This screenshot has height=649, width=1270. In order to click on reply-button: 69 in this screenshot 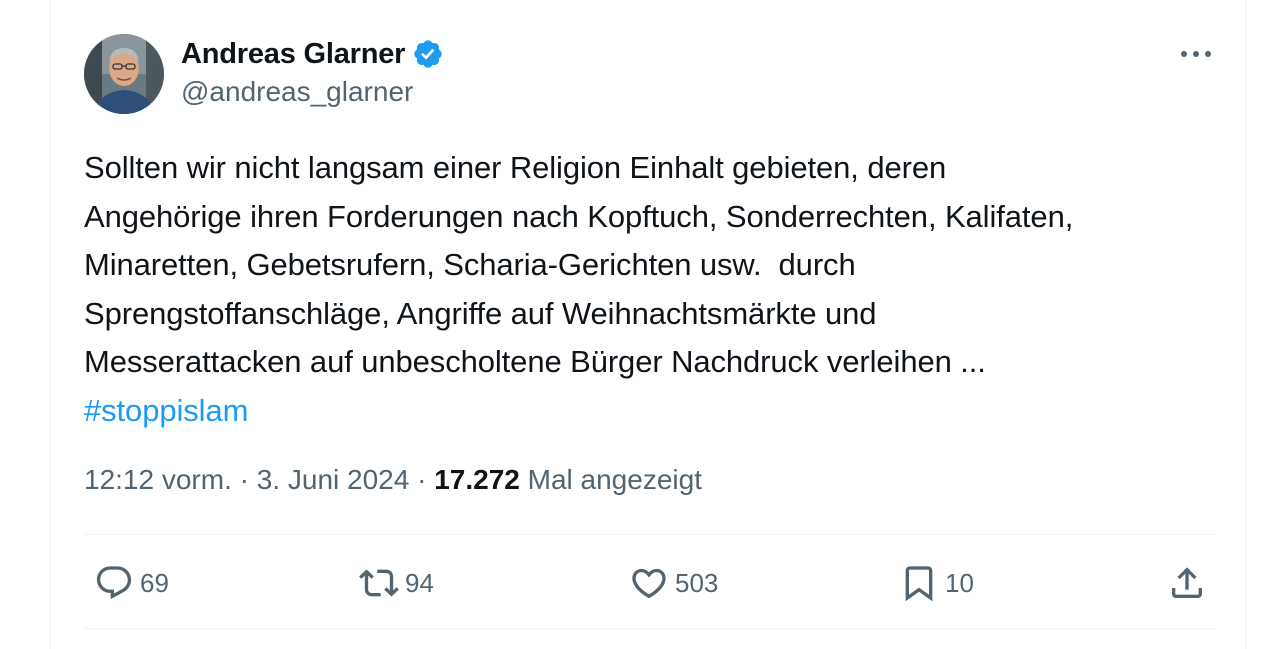, I will do `click(131, 583)`.